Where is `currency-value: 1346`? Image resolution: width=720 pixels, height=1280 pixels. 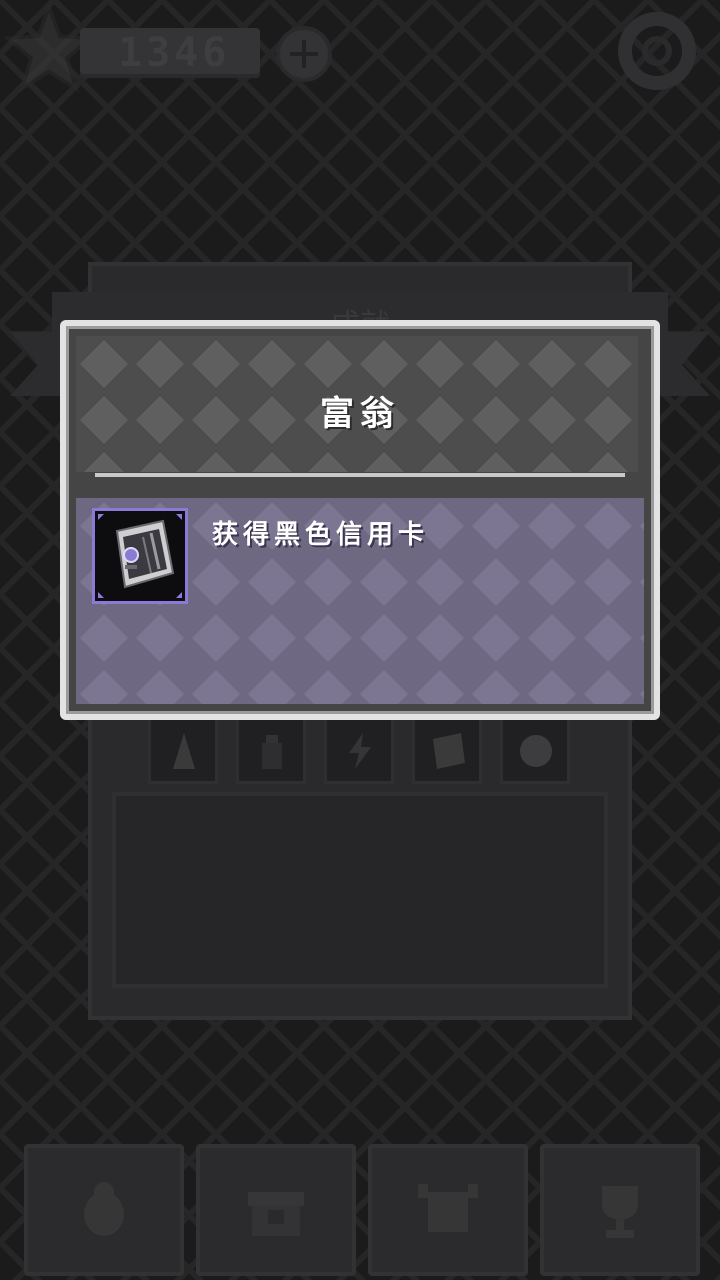 currency-value: 1346 is located at coordinates (174, 53).